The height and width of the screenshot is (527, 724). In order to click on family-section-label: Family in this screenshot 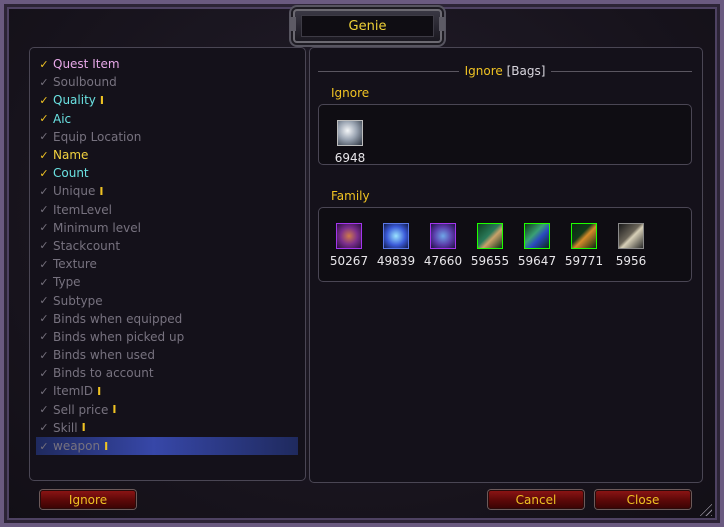, I will do `click(350, 196)`.